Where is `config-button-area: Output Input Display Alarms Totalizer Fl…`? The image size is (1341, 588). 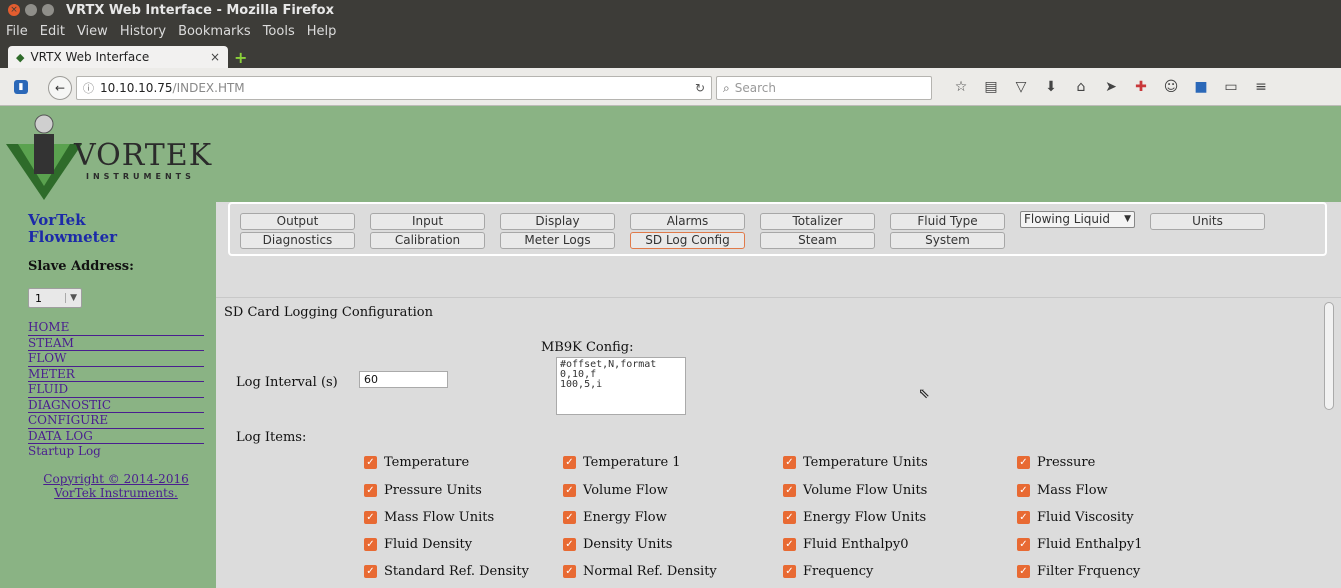
config-button-area: Output Input Display Alarms Totalizer Fl… is located at coordinates (778, 250).